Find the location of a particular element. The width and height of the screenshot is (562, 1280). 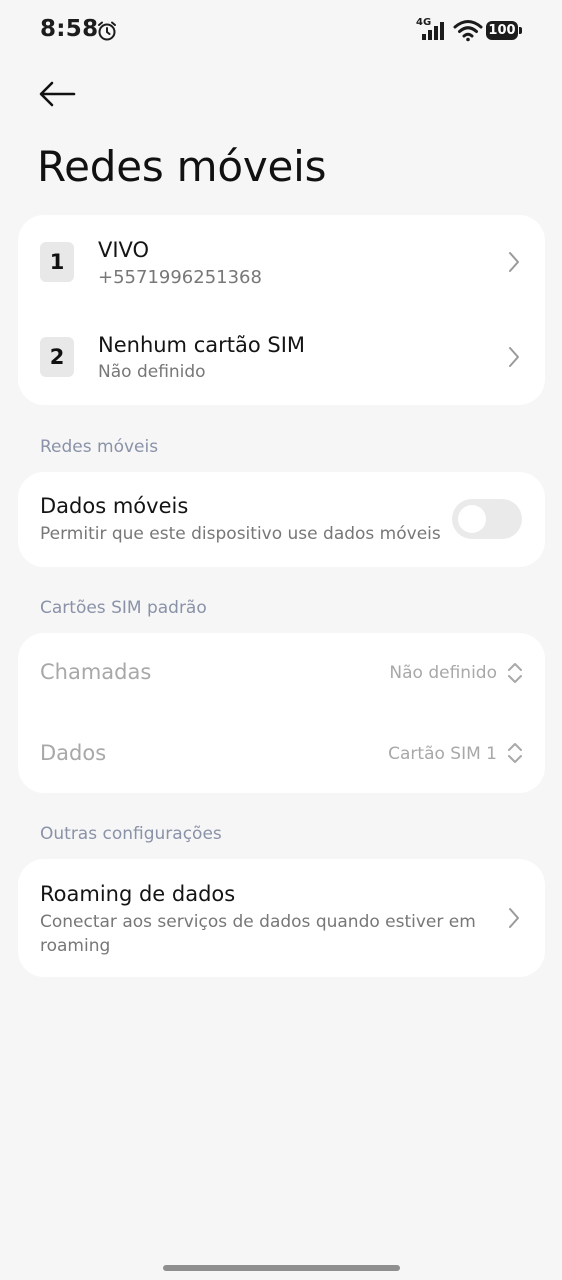

cellular-signal-icon is located at coordinates (433, 31).